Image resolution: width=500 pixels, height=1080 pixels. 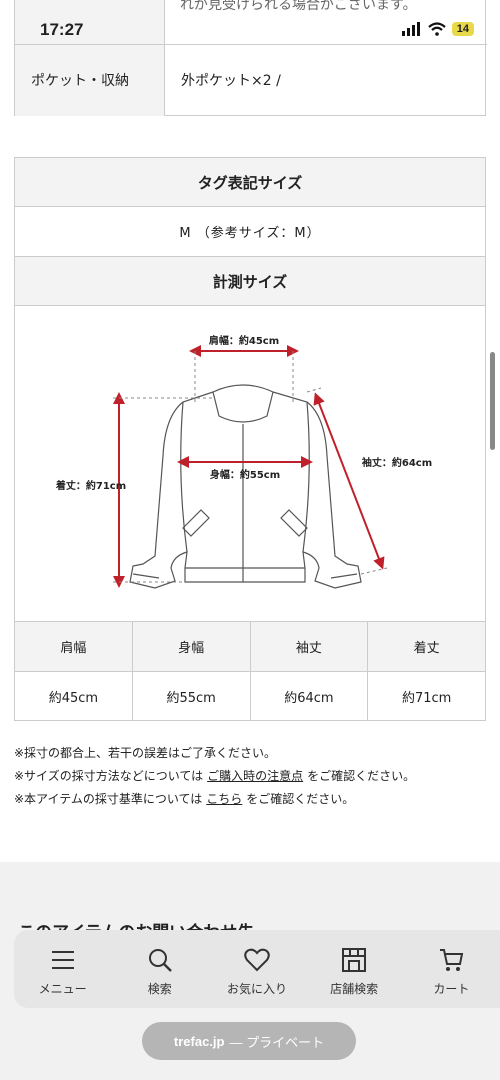 What do you see at coordinates (452, 959) in the screenshot?
I see `cart-icon` at bounding box center [452, 959].